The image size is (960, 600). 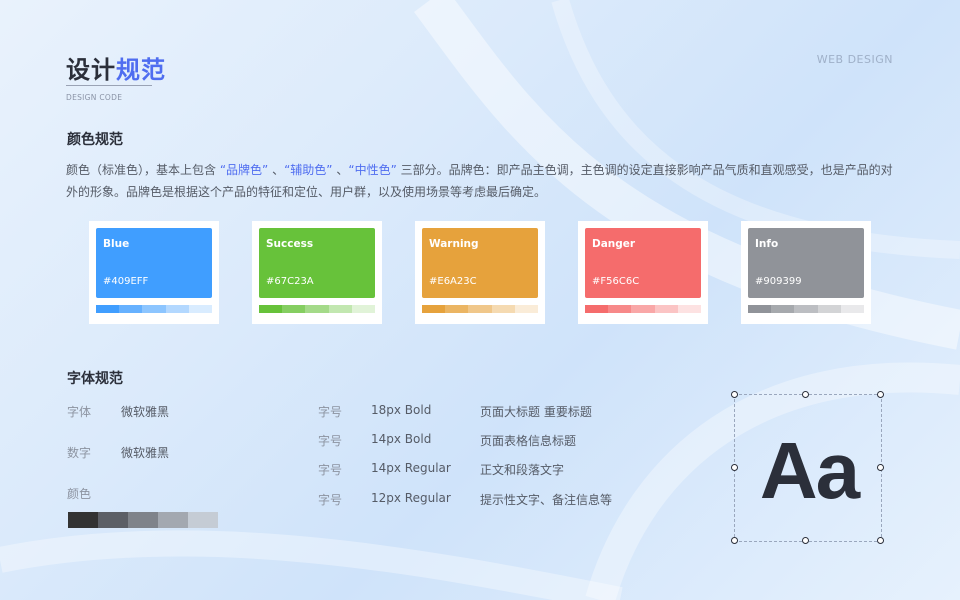 What do you see at coordinates (290, 281) in the screenshot?
I see `color-hex: #67C23A` at bounding box center [290, 281].